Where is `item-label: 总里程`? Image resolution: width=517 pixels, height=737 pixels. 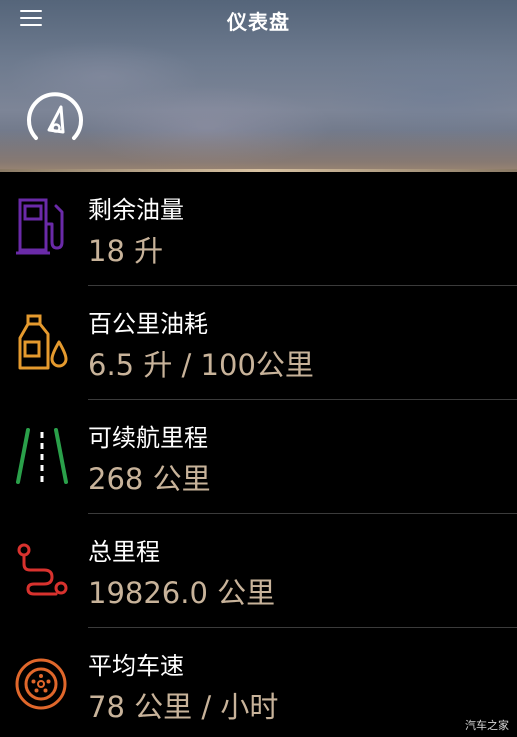
item-label: 总里程 is located at coordinates (124, 552).